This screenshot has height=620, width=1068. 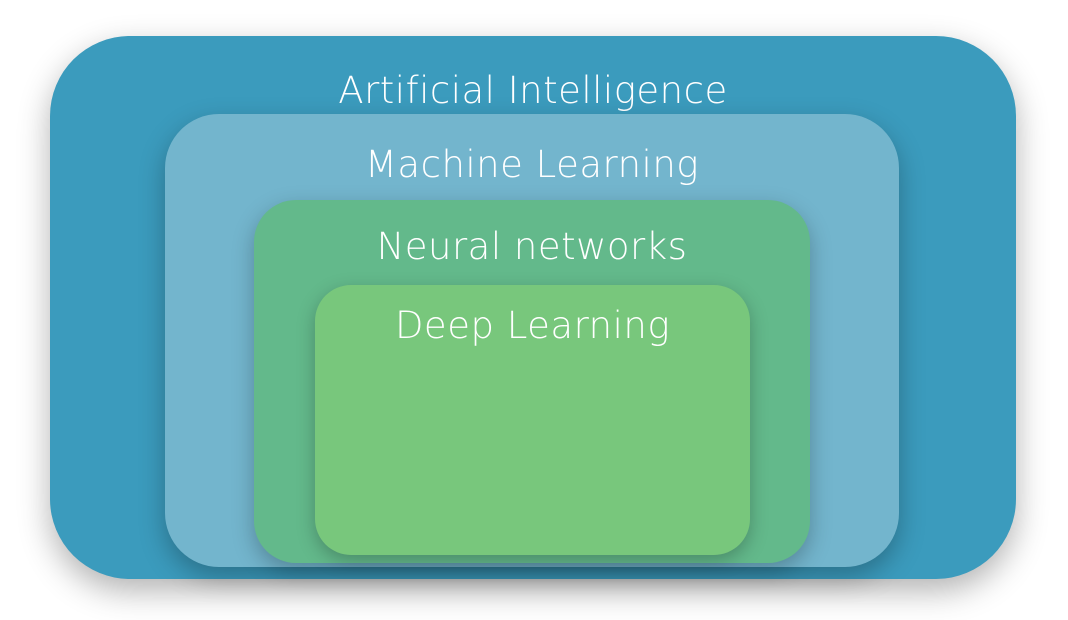 I want to click on neural-networks-label: Neural networks, so click(x=532, y=246).